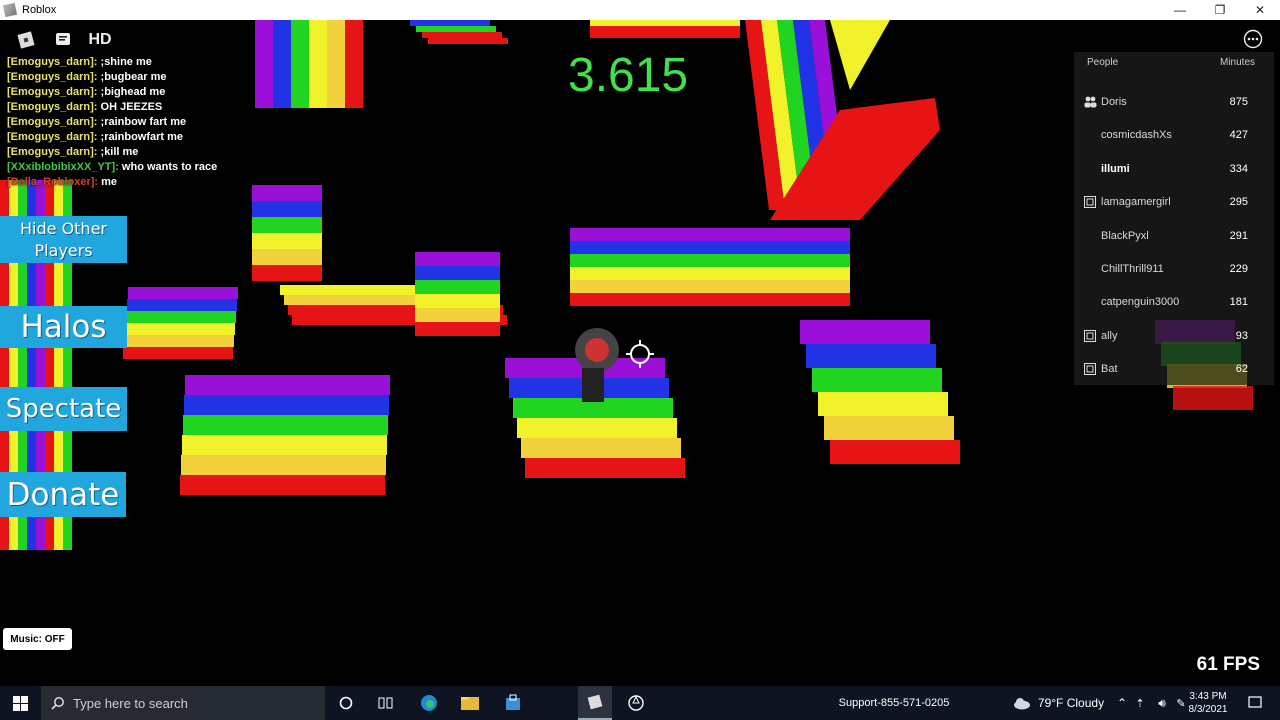 The height and width of the screenshot is (720, 1280). I want to click on player-name: ChillThrill911, so click(1132, 269).